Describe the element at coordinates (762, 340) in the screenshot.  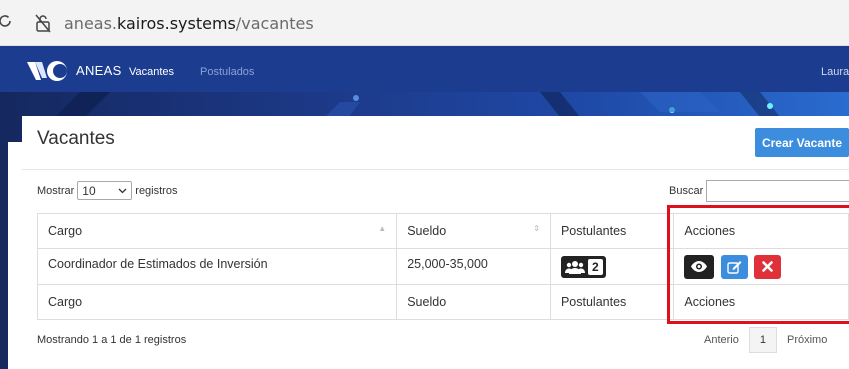
I see `pagination-page-1: 1` at that location.